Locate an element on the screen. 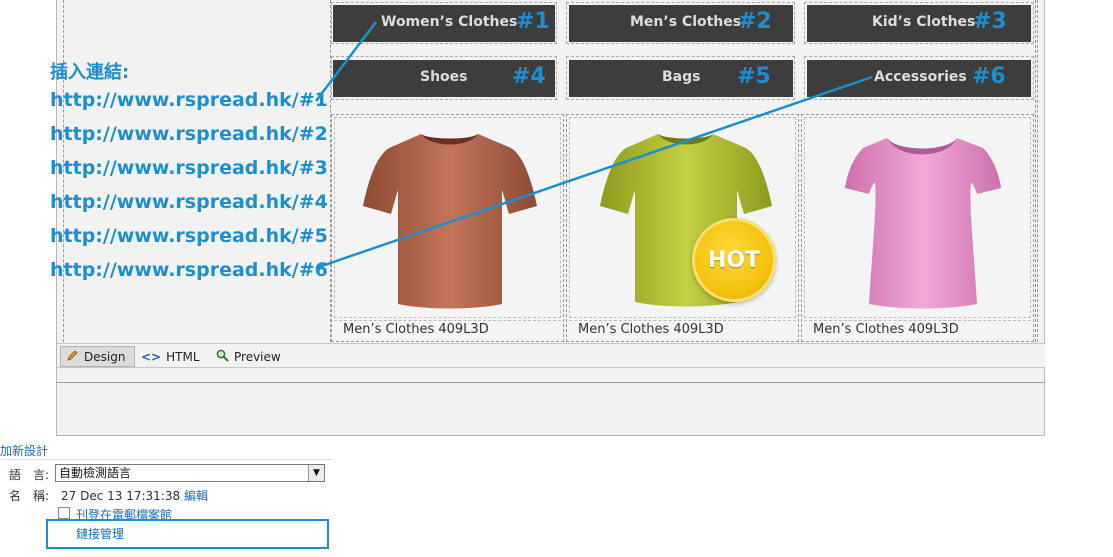 This screenshot has height=557, width=1113. nav-button-tag: #4 is located at coordinates (529, 76).